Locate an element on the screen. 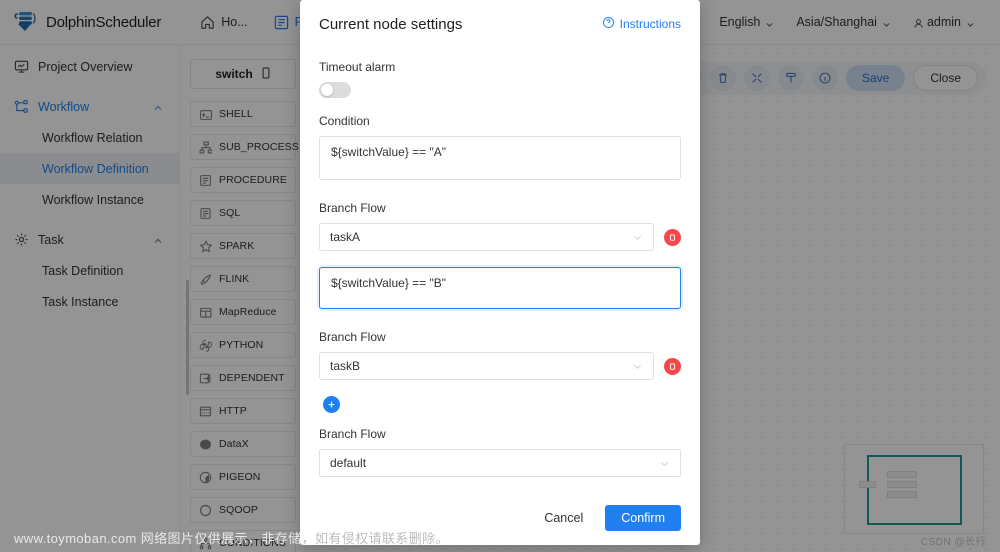  instructions-link: Instructions is located at coordinates (641, 24).